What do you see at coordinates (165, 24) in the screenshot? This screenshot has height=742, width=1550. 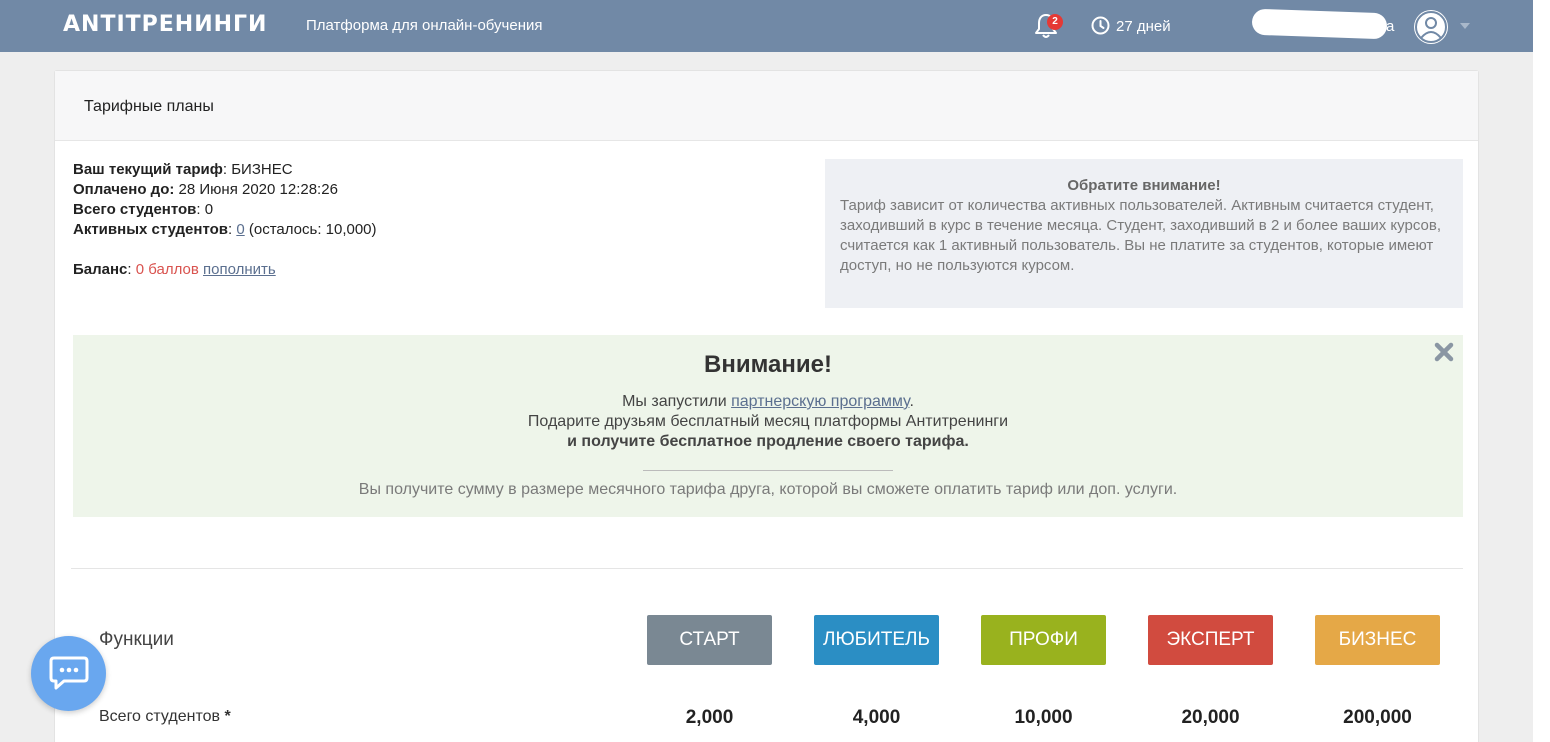 I see `logo: ANTITPEHИНГИ` at bounding box center [165, 24].